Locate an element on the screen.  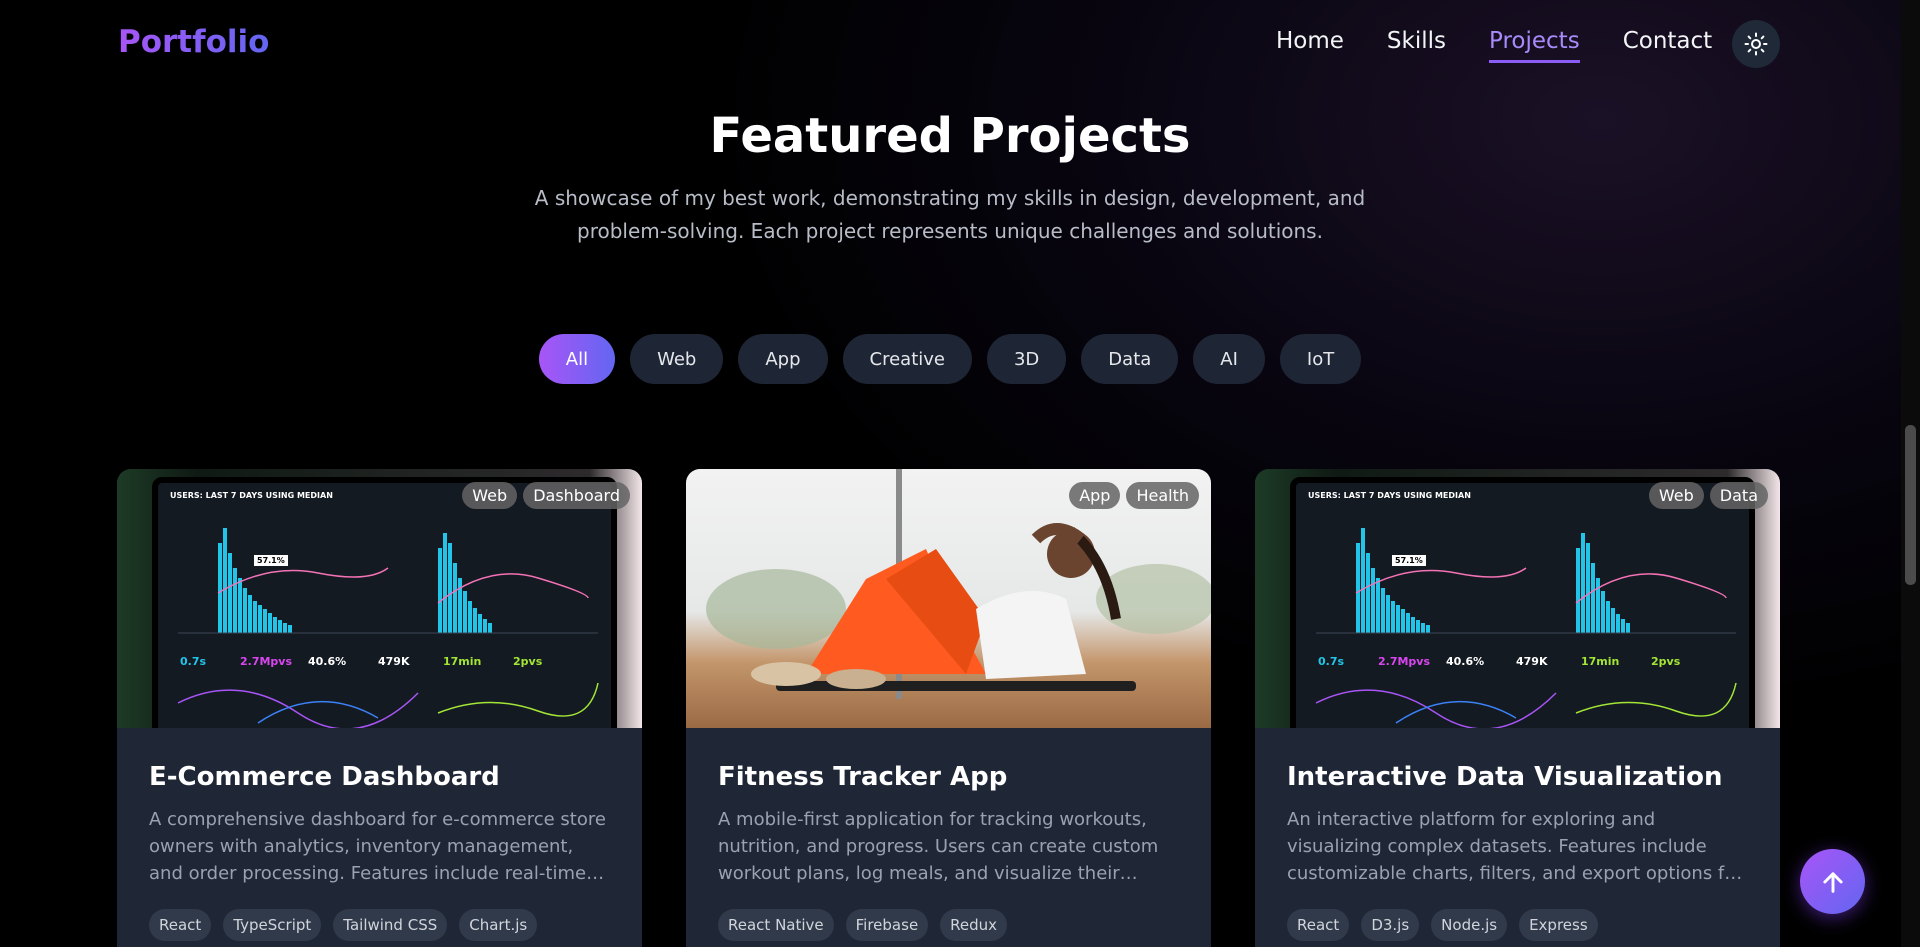
tech-tag: D3.js is located at coordinates (1390, 925).